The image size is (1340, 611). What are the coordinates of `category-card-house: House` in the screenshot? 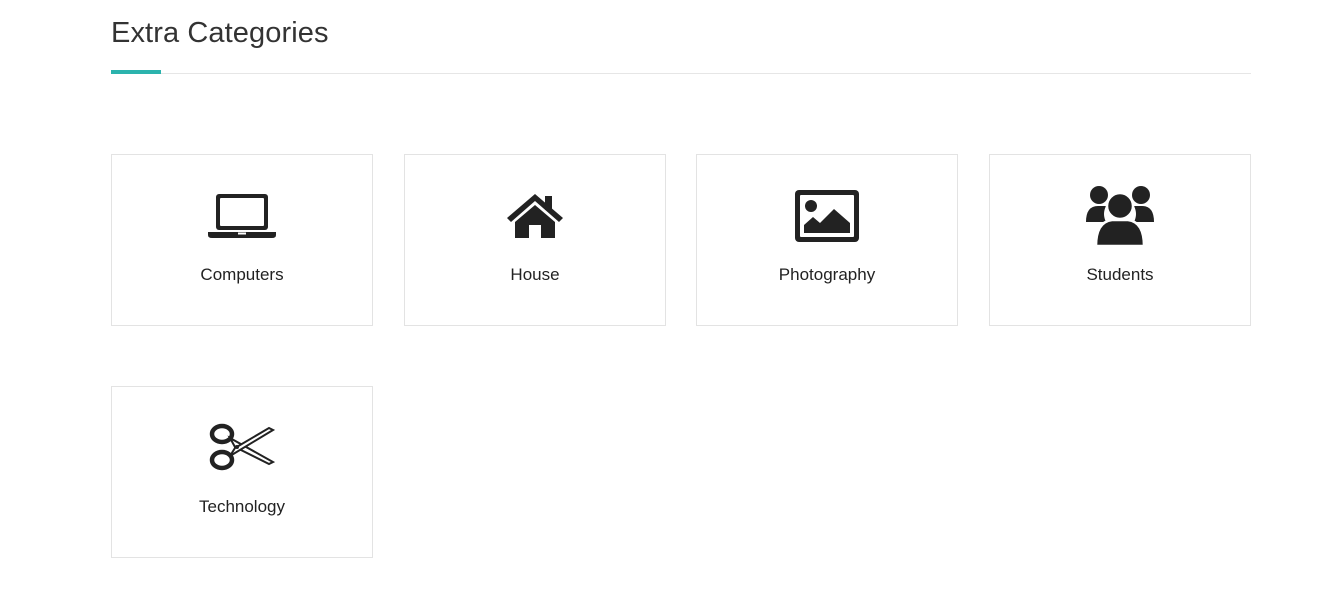 It's located at (535, 240).